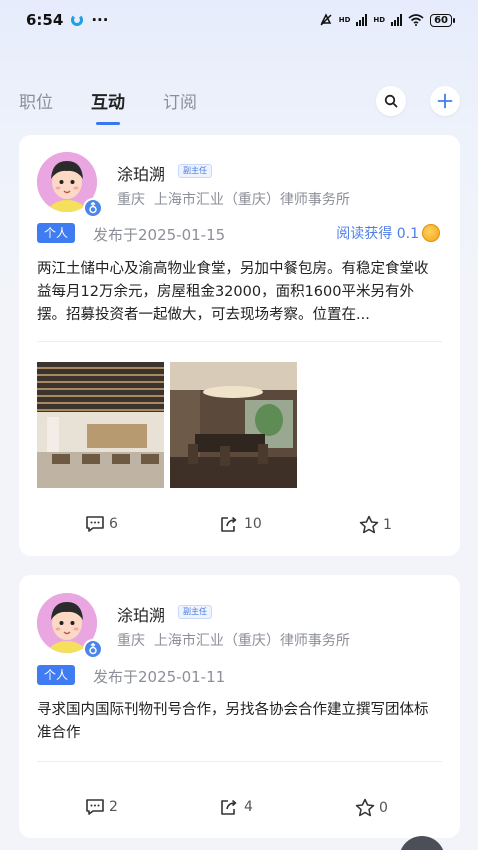 Image resolution: width=478 pixels, height=850 pixels. I want to click on floating-action-button, so click(422, 843).